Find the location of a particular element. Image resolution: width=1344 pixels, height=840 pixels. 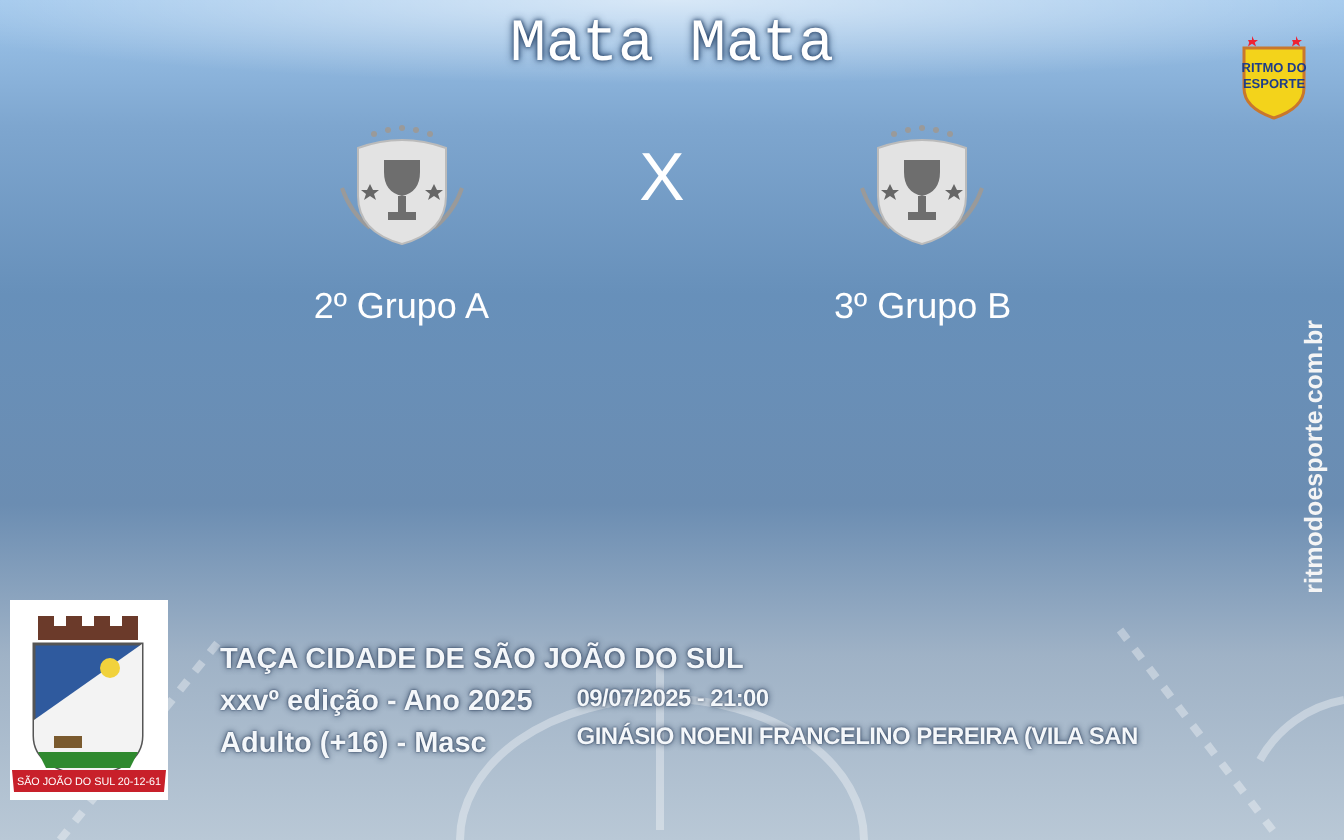

website-address: ritmodoesporte.com.br is located at coordinates (1314, 457).